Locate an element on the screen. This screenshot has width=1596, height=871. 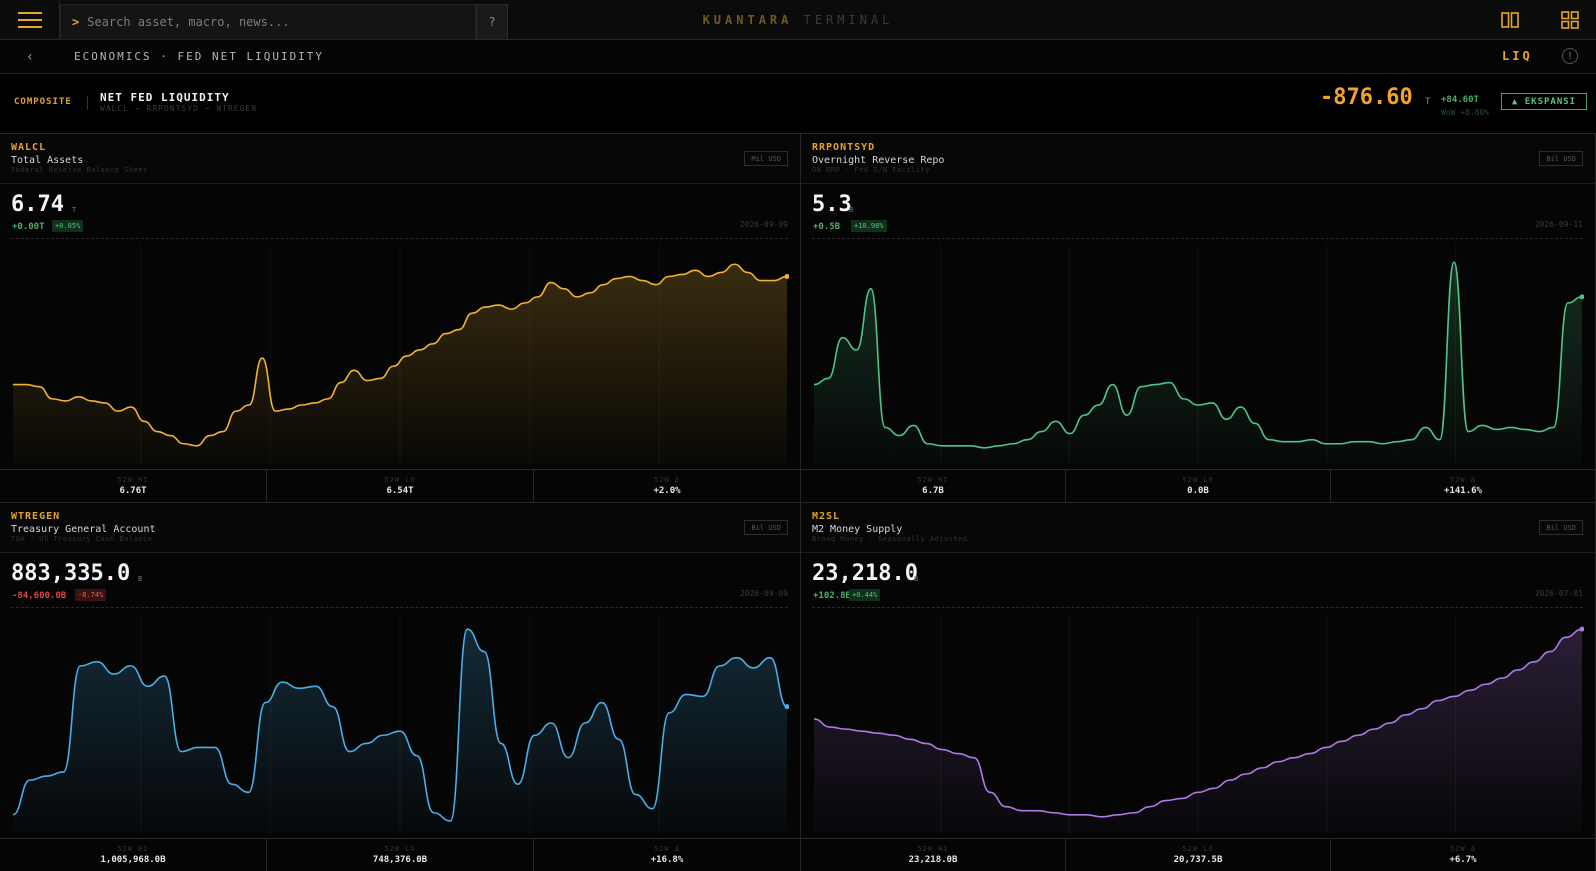
composite-tag: COMPOSITE is located at coordinates (43, 102).